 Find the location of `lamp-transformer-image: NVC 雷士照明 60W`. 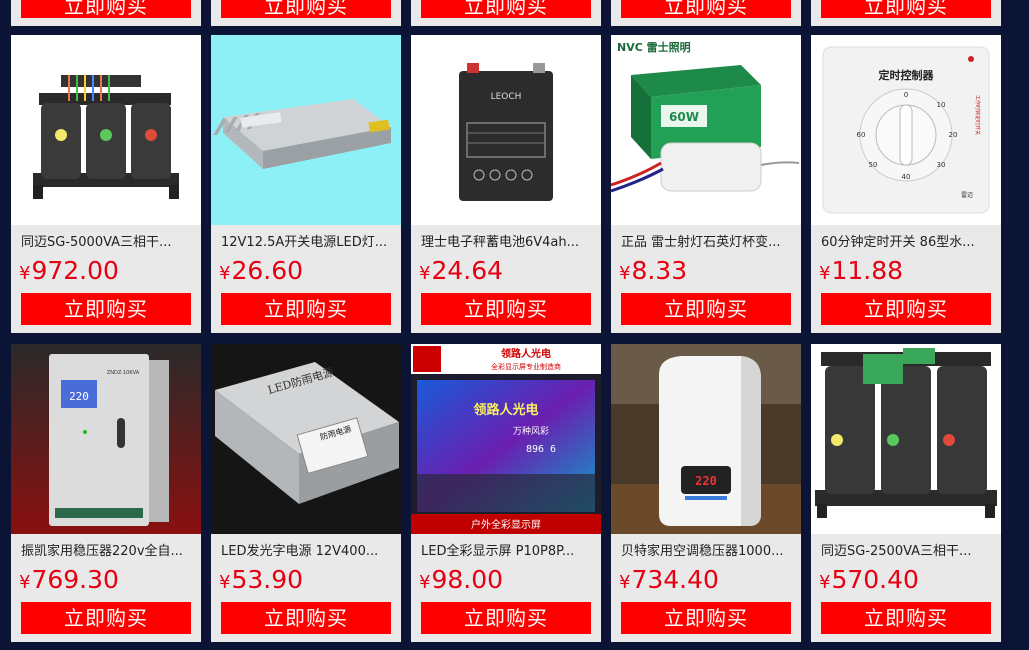

lamp-transformer-image: NVC 雷士照明 60W is located at coordinates (706, 130).